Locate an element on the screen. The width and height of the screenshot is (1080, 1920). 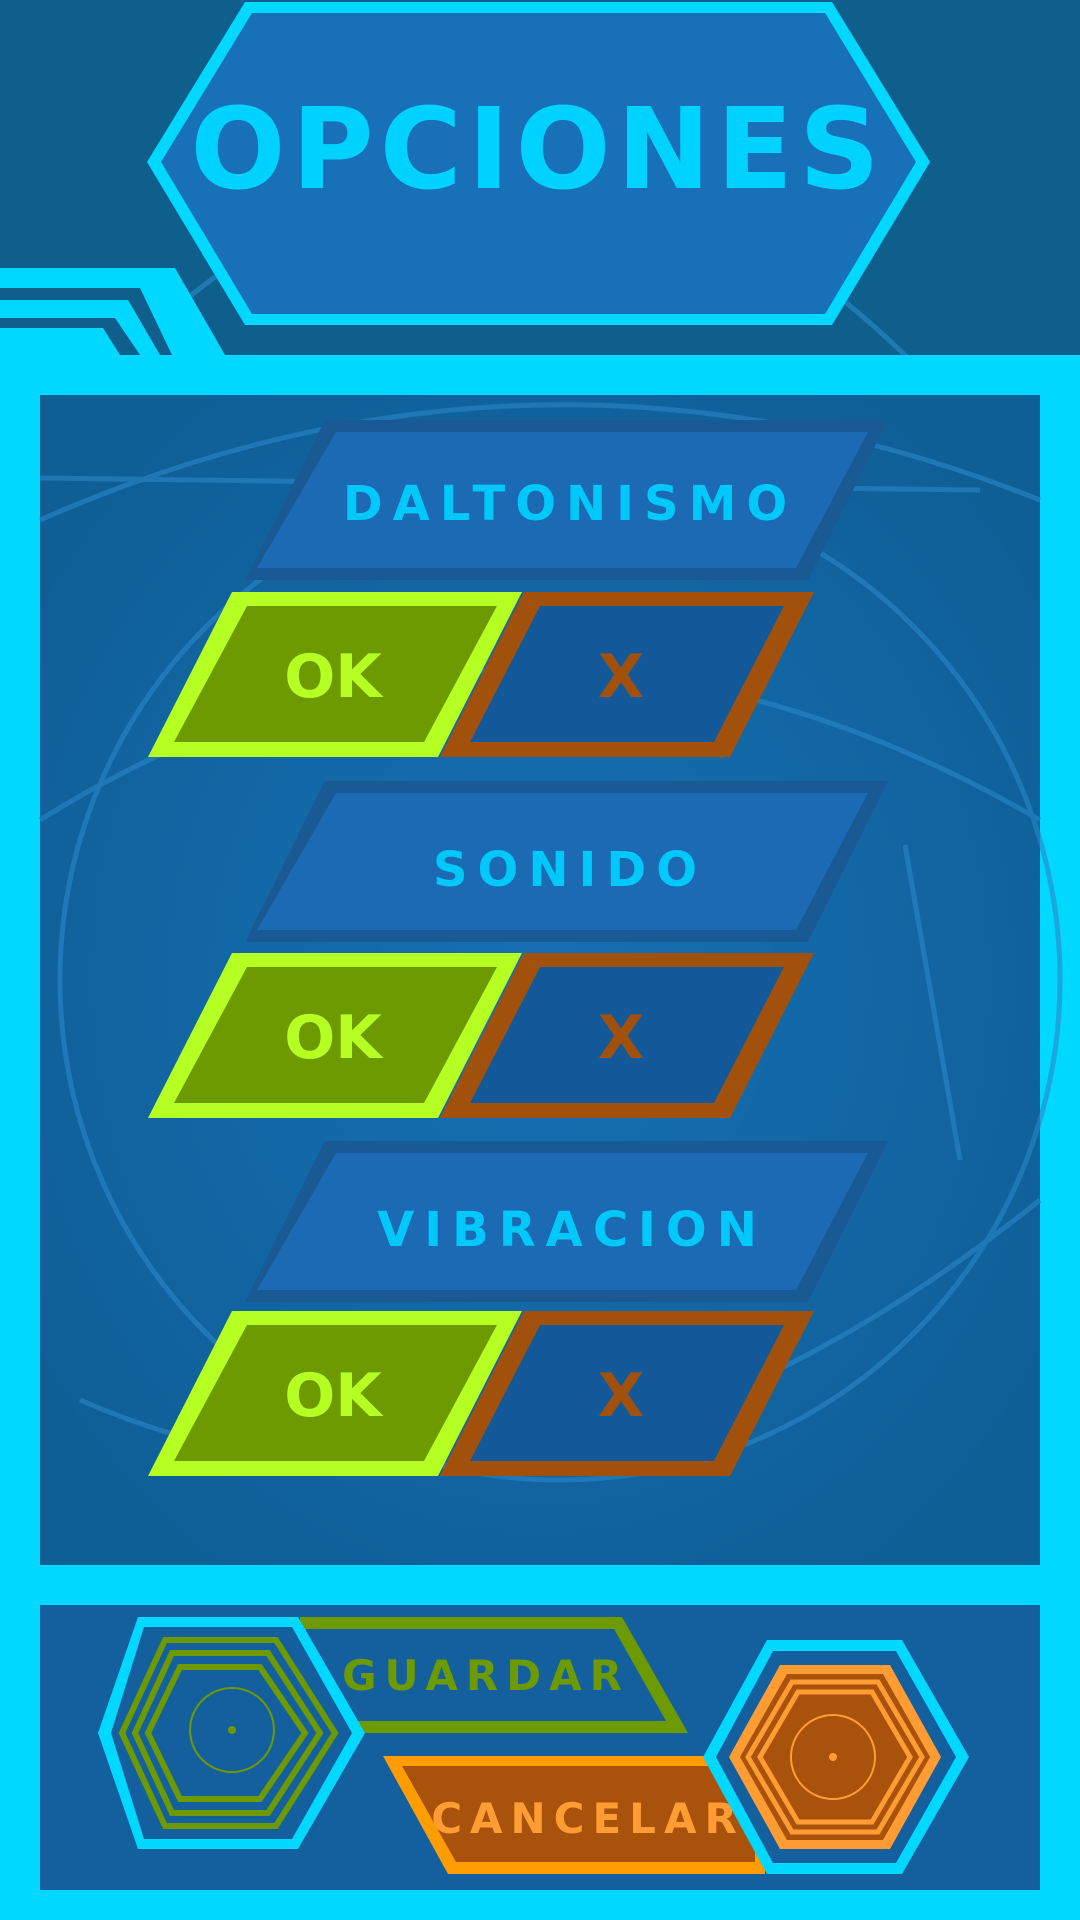
save-button: GUARDAR is located at coordinates (494, 1675).